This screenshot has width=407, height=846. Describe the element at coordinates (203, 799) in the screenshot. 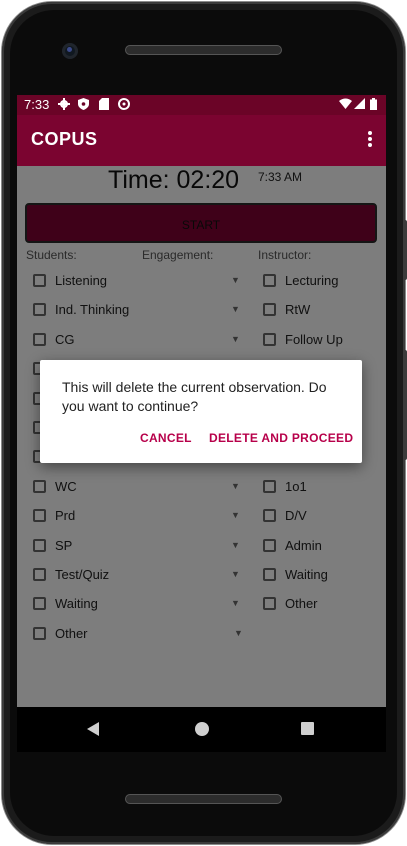

I see `bottom-speaker` at that location.